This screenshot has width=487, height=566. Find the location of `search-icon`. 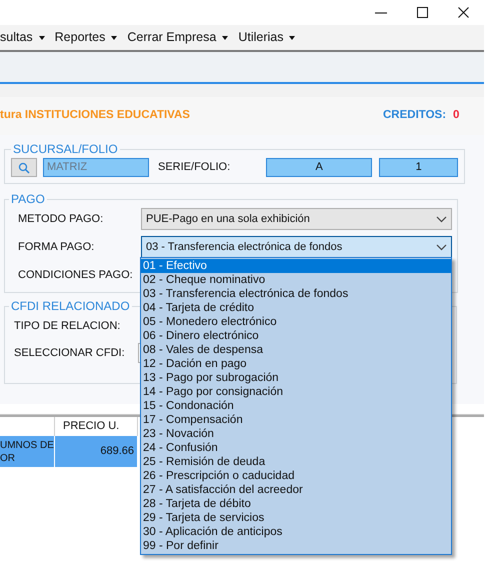

search-icon is located at coordinates (24, 168).